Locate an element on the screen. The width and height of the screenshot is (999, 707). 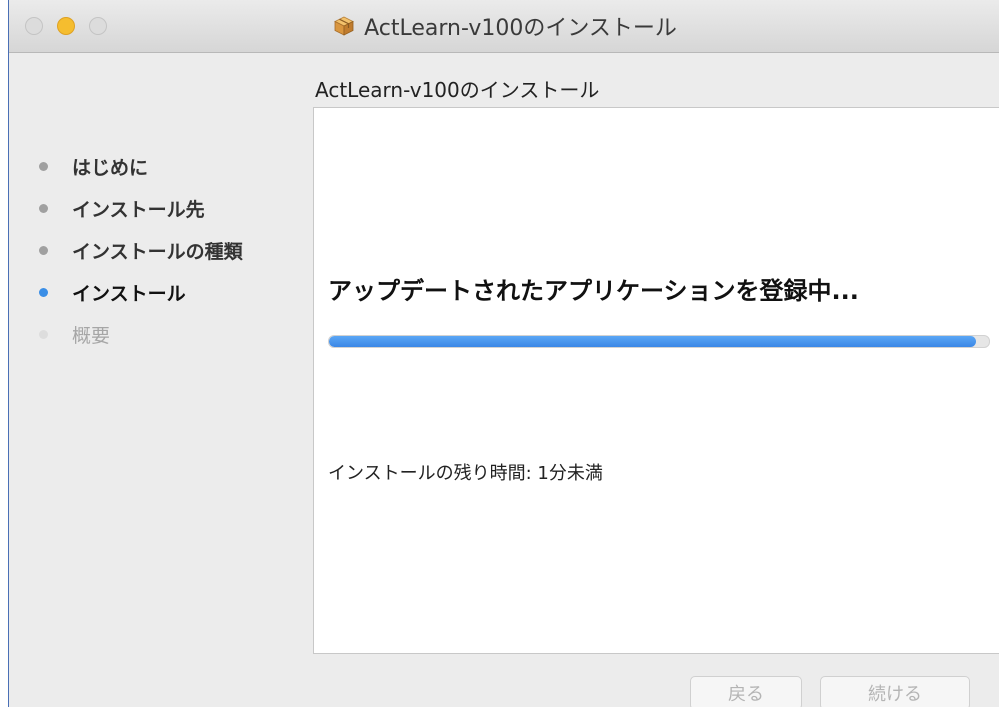
package-icon is located at coordinates (344, 26).